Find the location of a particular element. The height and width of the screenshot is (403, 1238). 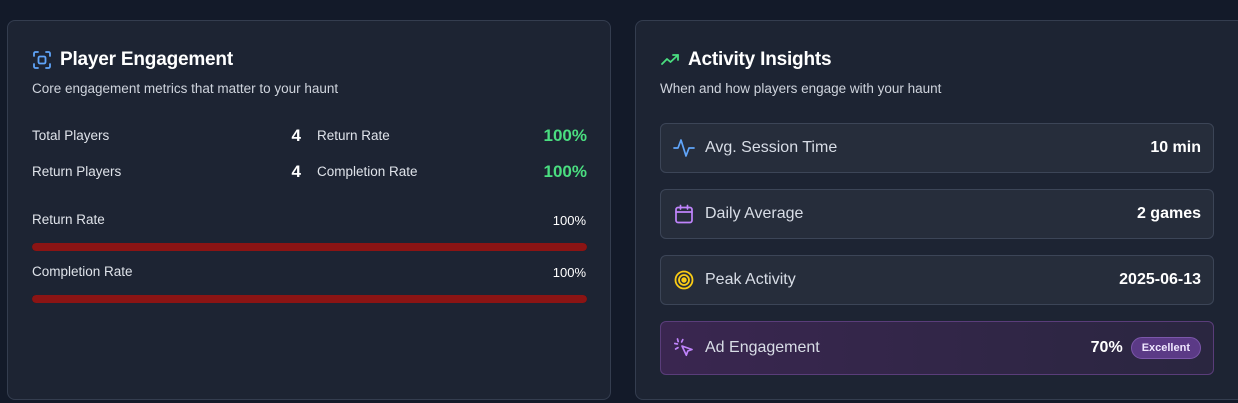

metric-label-total-players: Total Players is located at coordinates (71, 135).